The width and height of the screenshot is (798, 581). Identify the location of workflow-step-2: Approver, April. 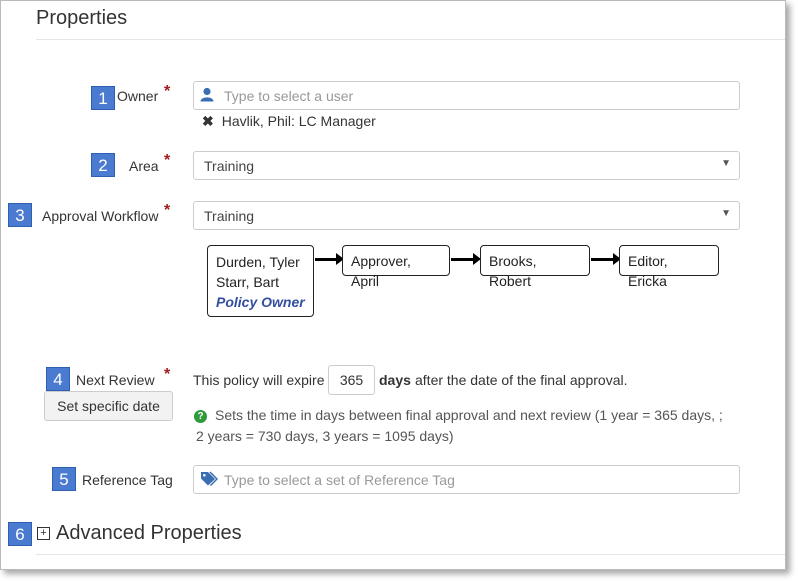
(396, 267).